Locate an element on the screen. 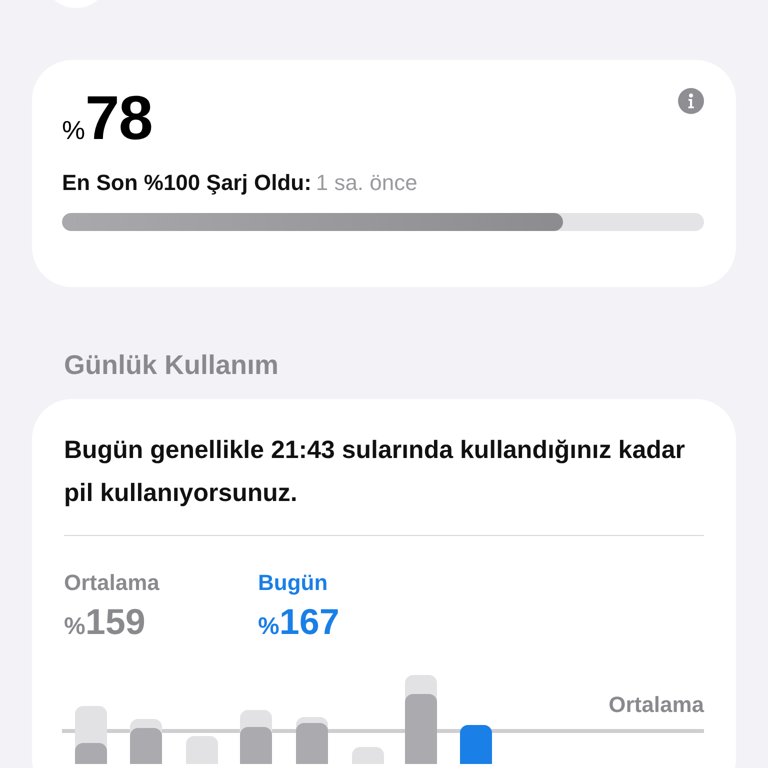 The width and height of the screenshot is (768, 768). last-charge-time: 1 sa. önce is located at coordinates (367, 182).